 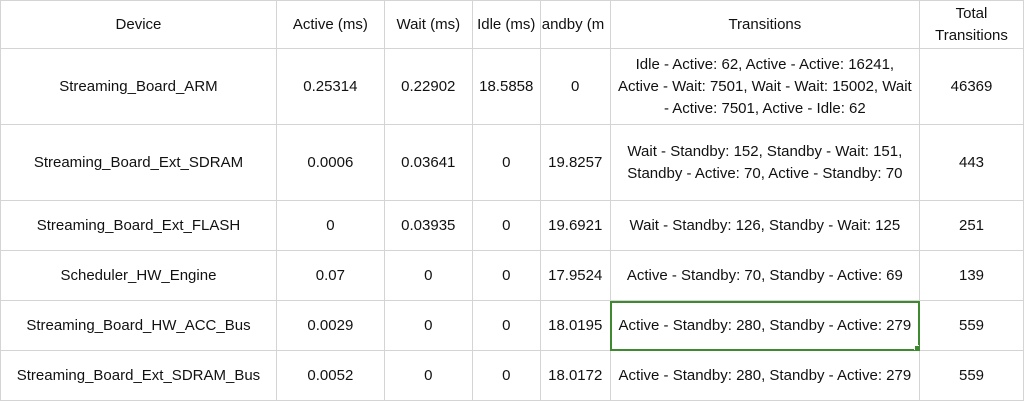 I want to click on cell-total: 251, so click(x=971, y=225).